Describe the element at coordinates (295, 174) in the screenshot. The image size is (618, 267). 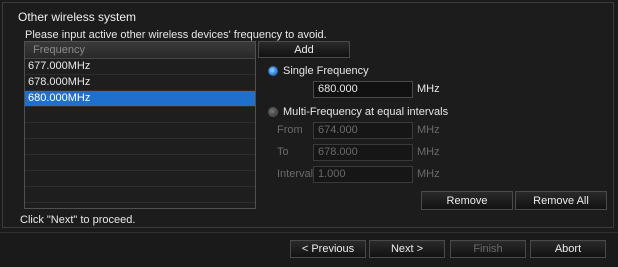
I see `interval-label: Interval` at that location.